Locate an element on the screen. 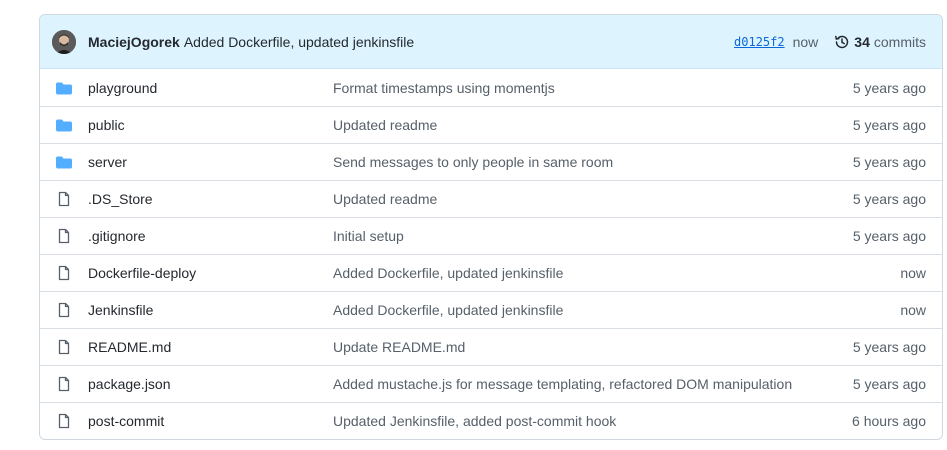  file-name-link: Dockerfile-deploy is located at coordinates (210, 273).